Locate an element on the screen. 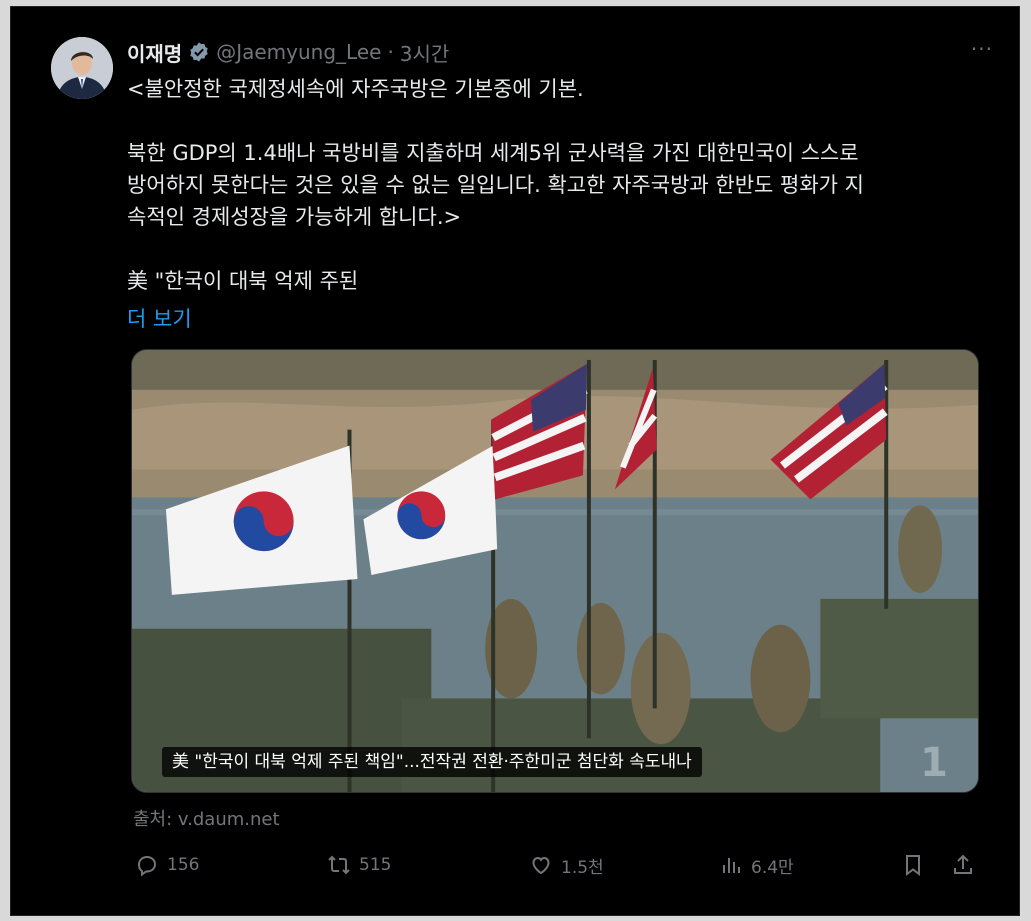 This screenshot has width=1031, height=921. bookmark-icon is located at coordinates (913, 865).